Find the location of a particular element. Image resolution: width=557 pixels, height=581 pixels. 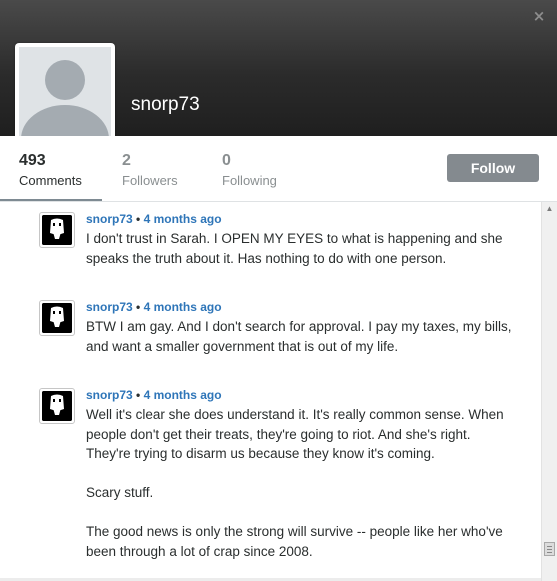

follow-button: Follow is located at coordinates (493, 168).